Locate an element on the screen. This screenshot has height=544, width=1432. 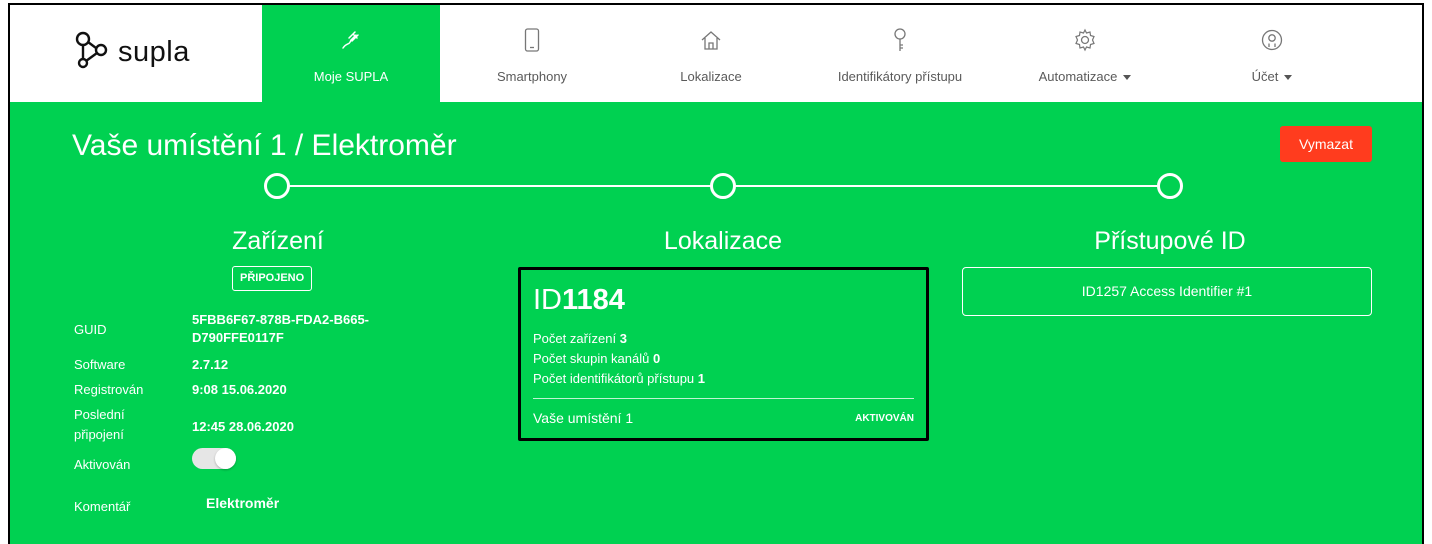
smartphone-icon is located at coordinates (532, 40).